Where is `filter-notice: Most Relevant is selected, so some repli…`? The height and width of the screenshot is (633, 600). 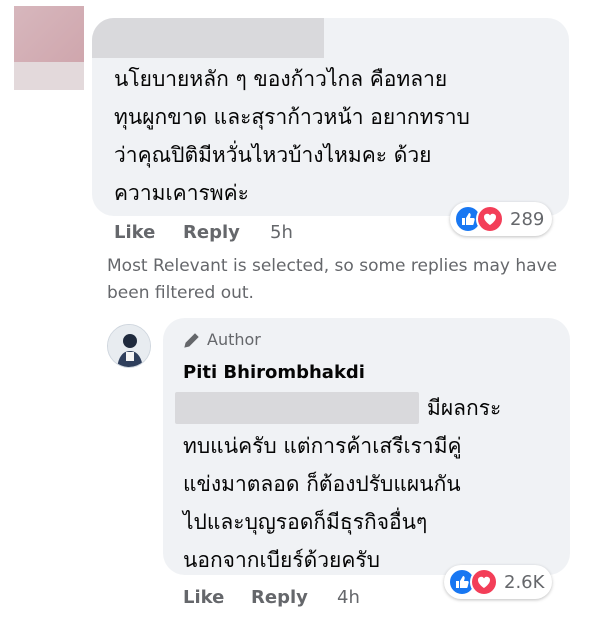
filter-notice: Most Relevant is selected, so some repli… is located at coordinates (332, 279).